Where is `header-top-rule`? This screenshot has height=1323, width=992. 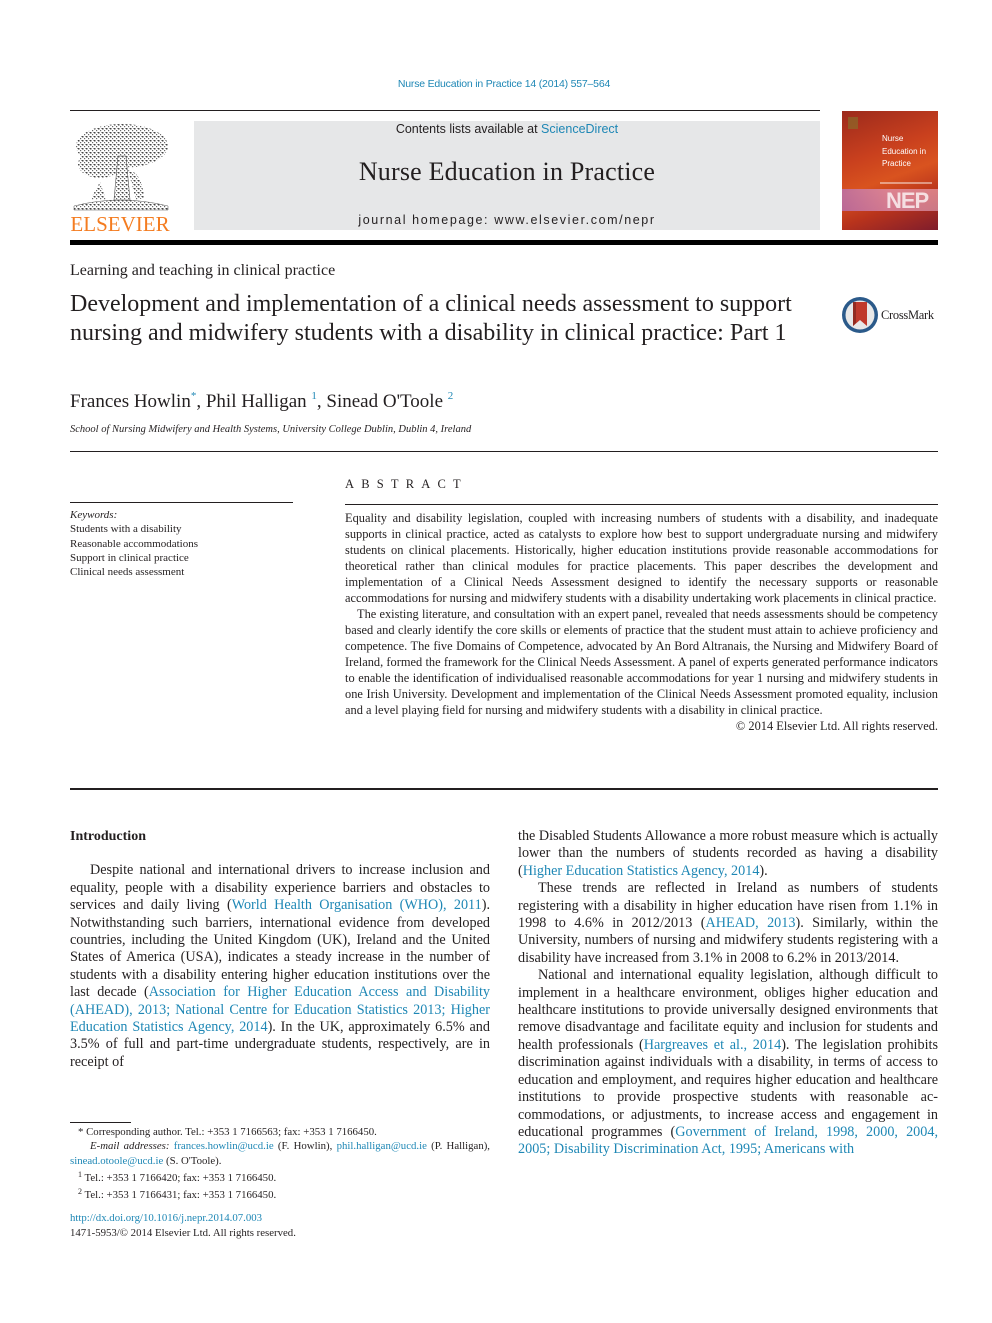
header-top-rule is located at coordinates (445, 110).